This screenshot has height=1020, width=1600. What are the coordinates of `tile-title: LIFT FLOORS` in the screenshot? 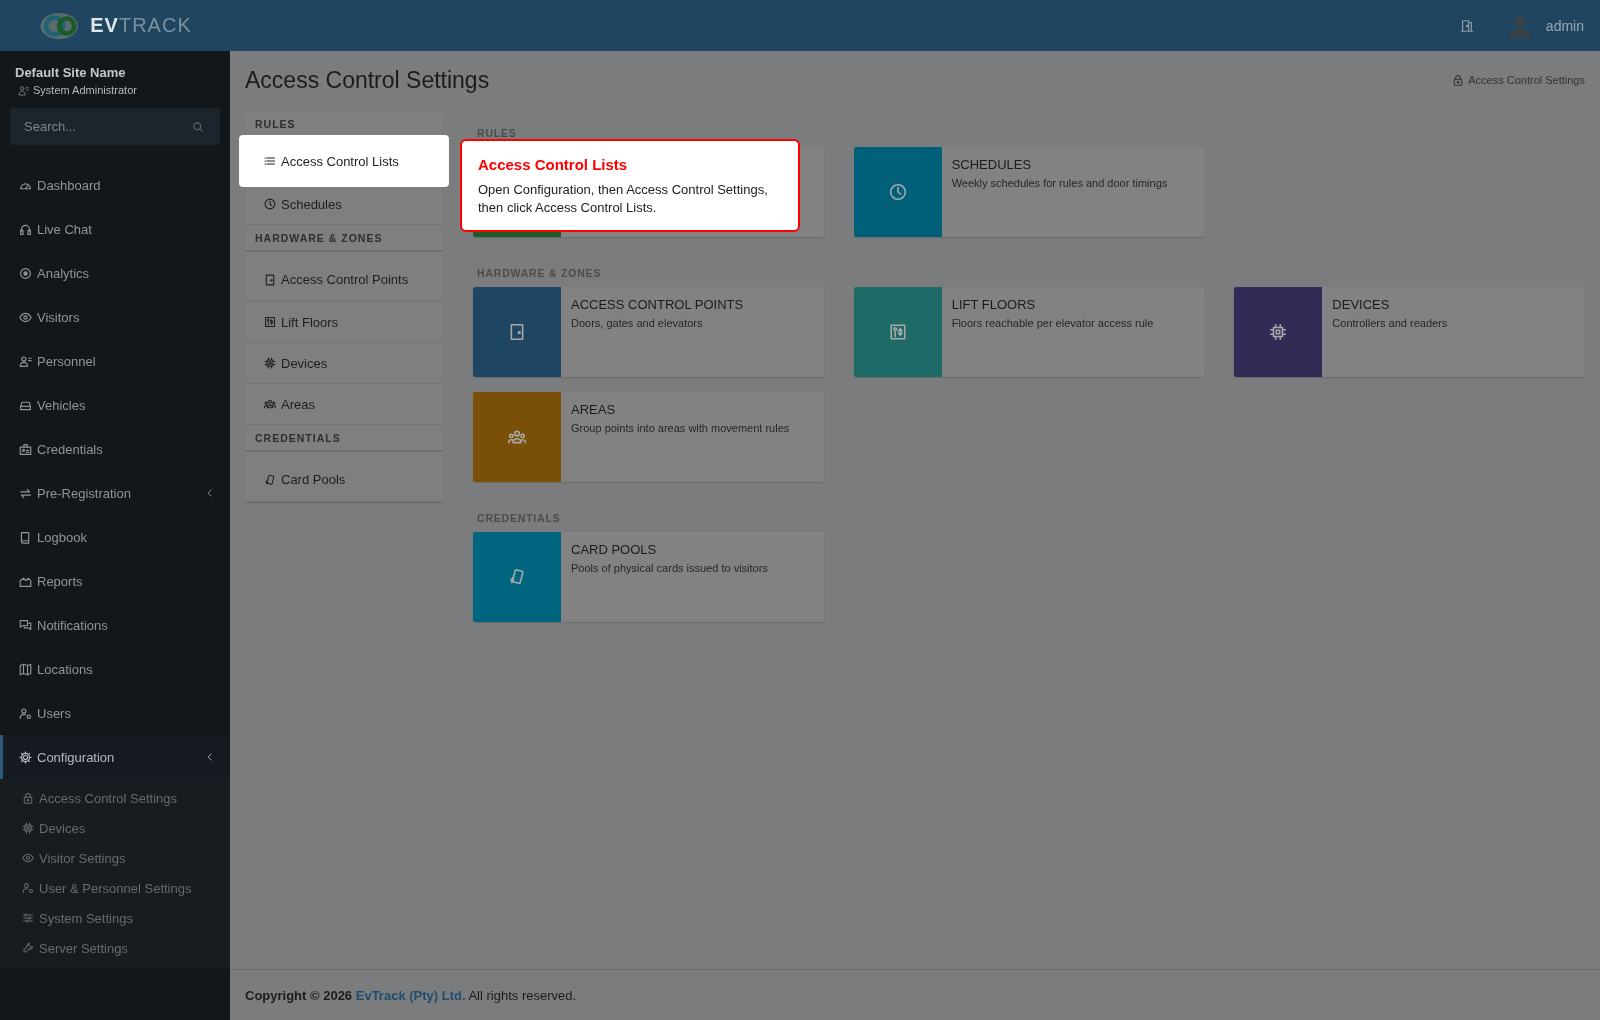 It's located at (994, 304).